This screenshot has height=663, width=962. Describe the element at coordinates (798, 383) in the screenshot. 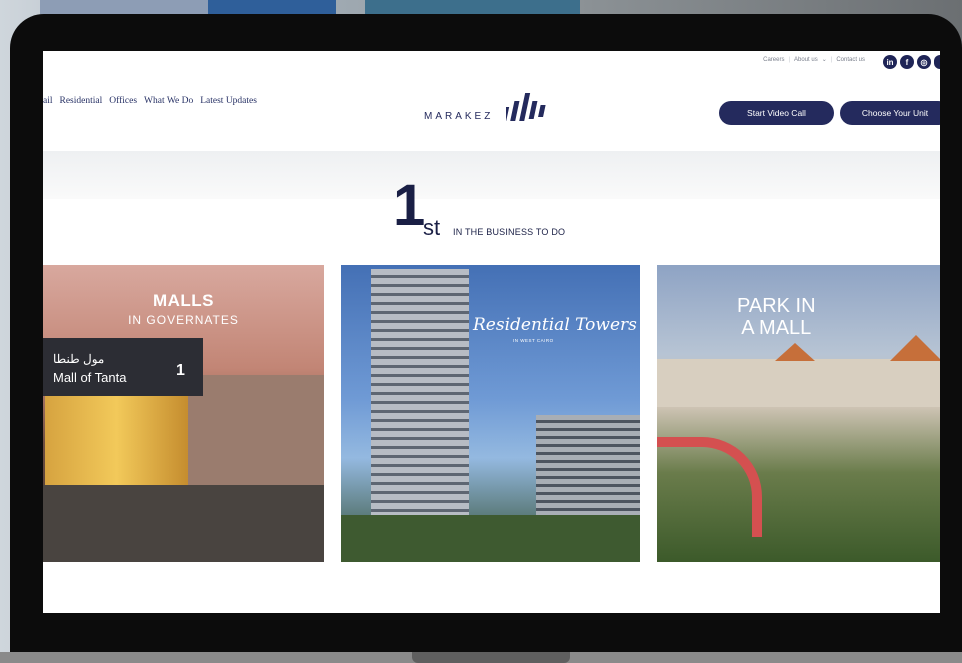

I see `mall-building` at that location.